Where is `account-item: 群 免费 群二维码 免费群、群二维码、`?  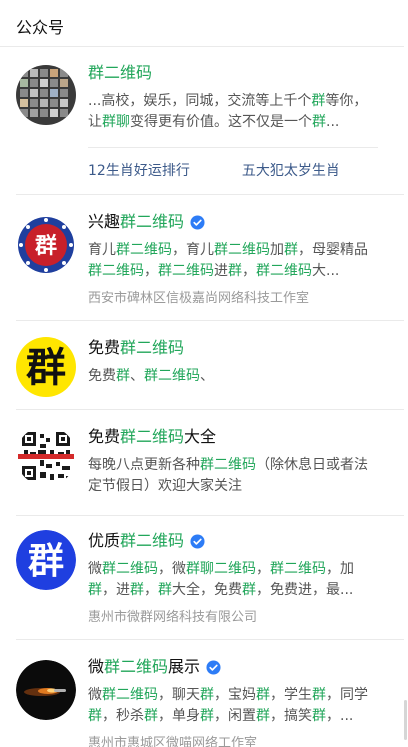 account-item: 群 免费 群二维码 免费群、群二维码、 is located at coordinates (210, 365).